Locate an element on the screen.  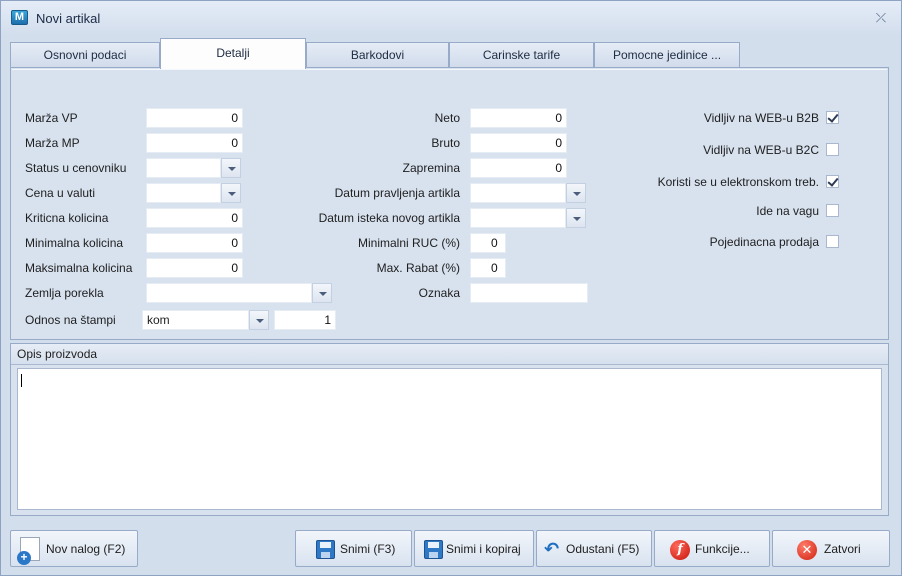
neto-label: Neto is located at coordinates (447, 118).